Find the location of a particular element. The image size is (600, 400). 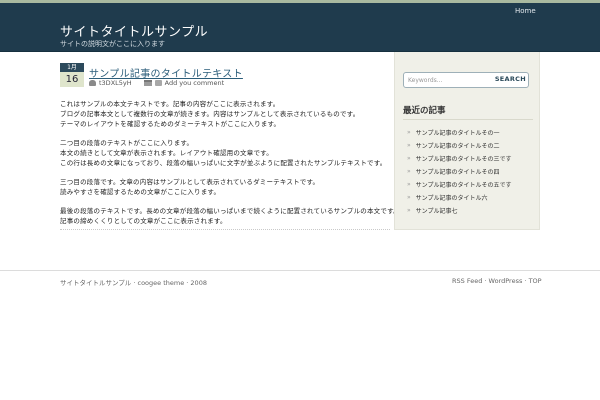

search-input is located at coordinates (451, 80).